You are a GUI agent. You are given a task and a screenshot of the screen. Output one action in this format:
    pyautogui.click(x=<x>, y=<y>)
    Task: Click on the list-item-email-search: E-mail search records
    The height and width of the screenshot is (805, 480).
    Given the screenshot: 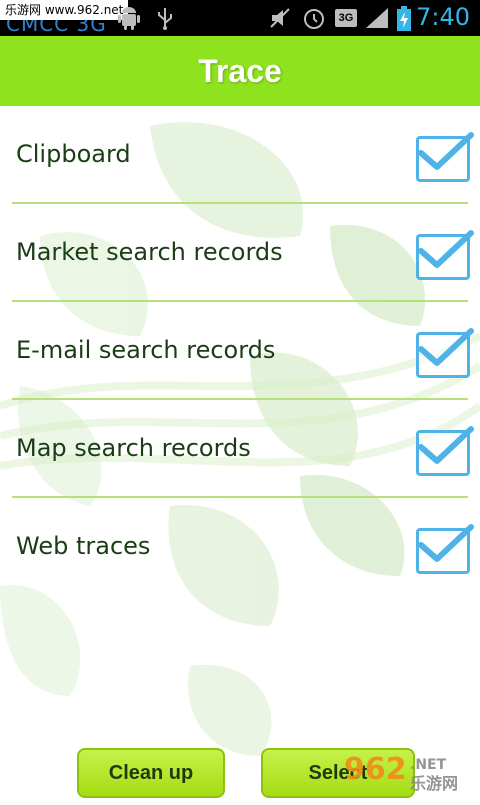 What is the action you would take?
    pyautogui.click(x=240, y=351)
    